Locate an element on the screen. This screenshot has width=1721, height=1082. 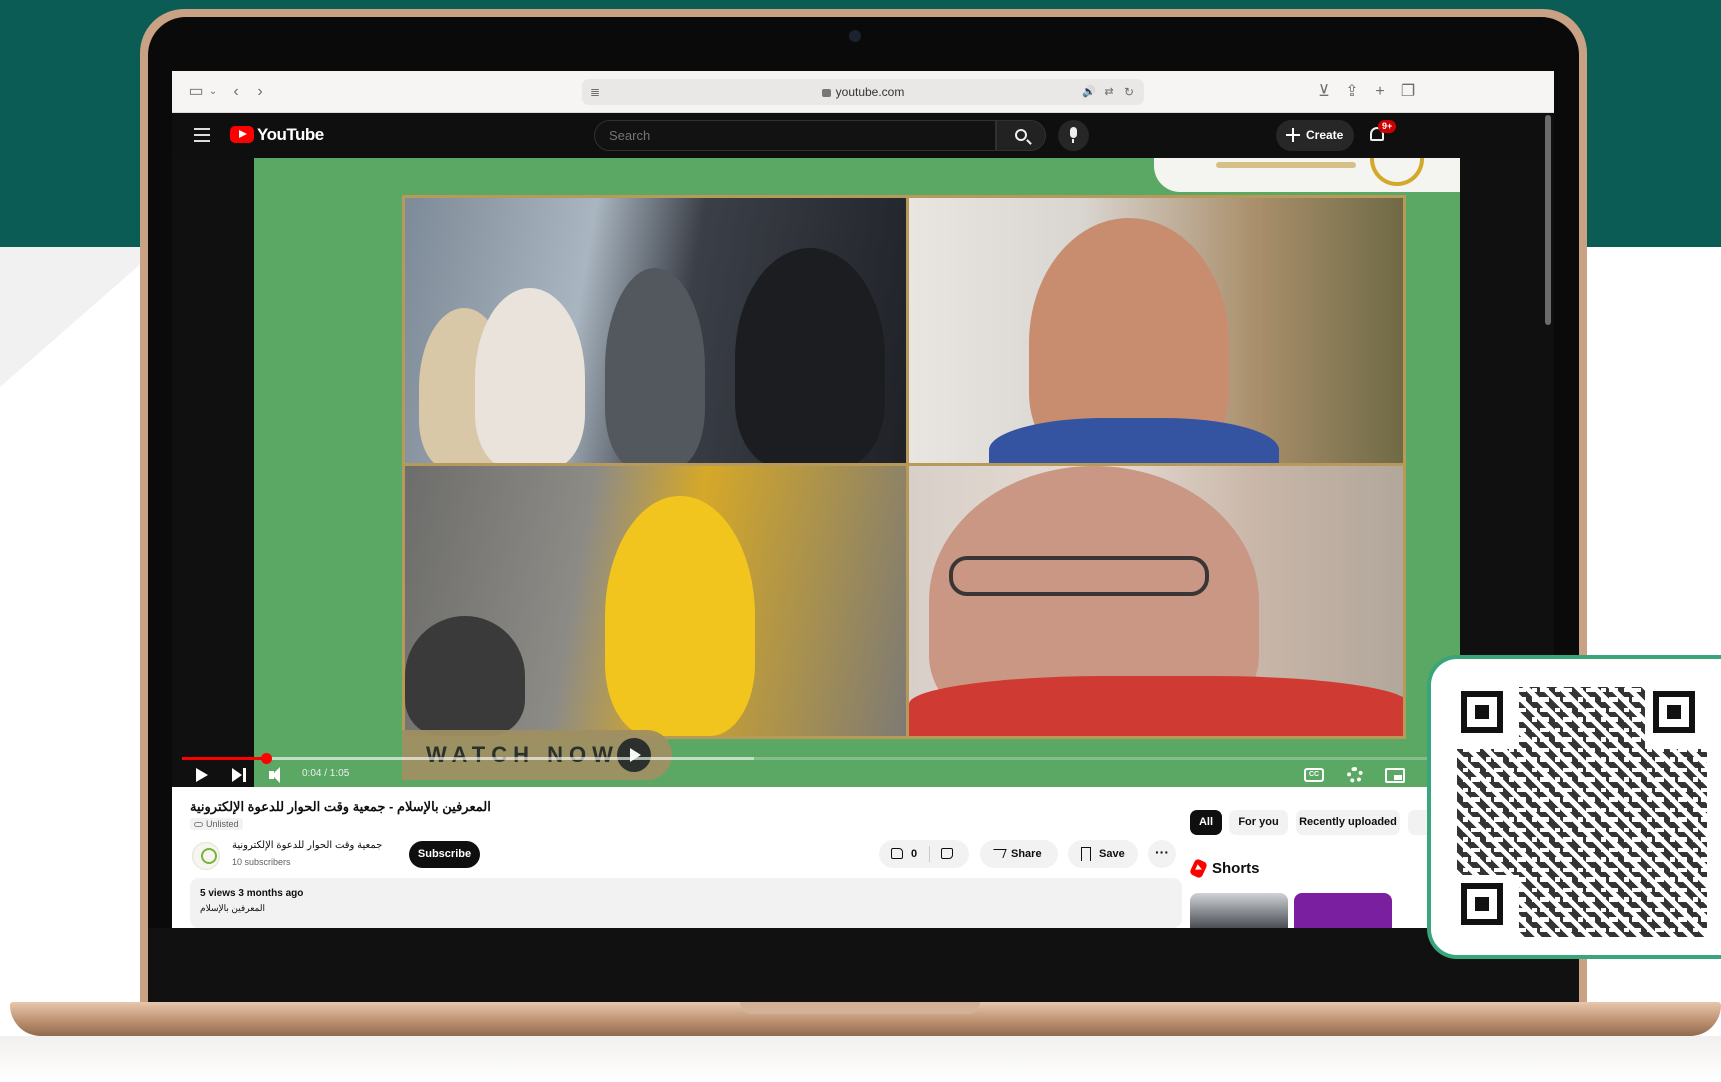
view-stats: 5 views 3 months ago is located at coordinates (252, 893).